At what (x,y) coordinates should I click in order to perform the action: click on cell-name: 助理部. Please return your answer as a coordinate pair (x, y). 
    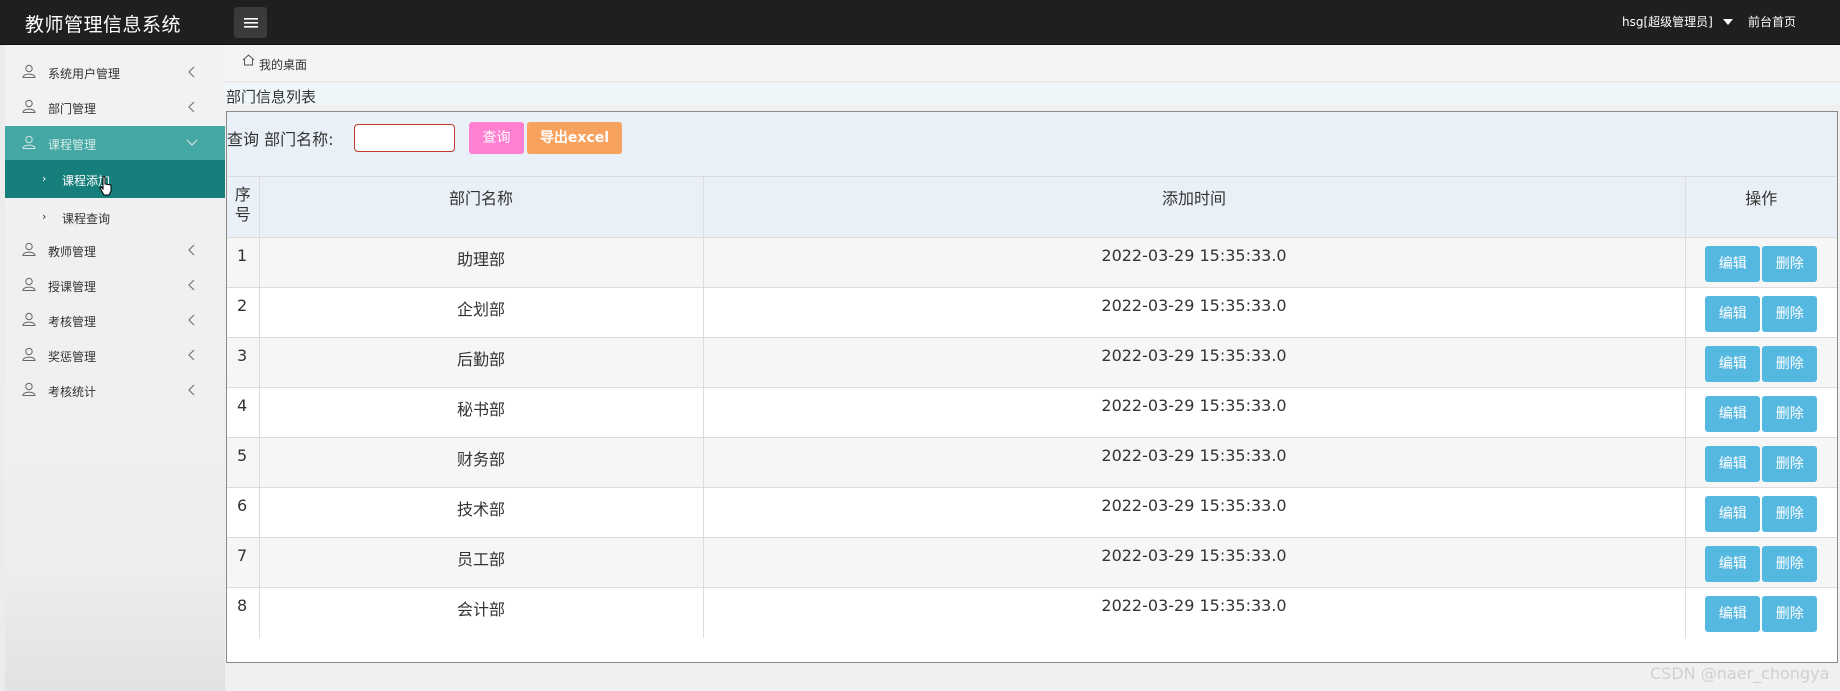
    Looking at the image, I should click on (481, 262).